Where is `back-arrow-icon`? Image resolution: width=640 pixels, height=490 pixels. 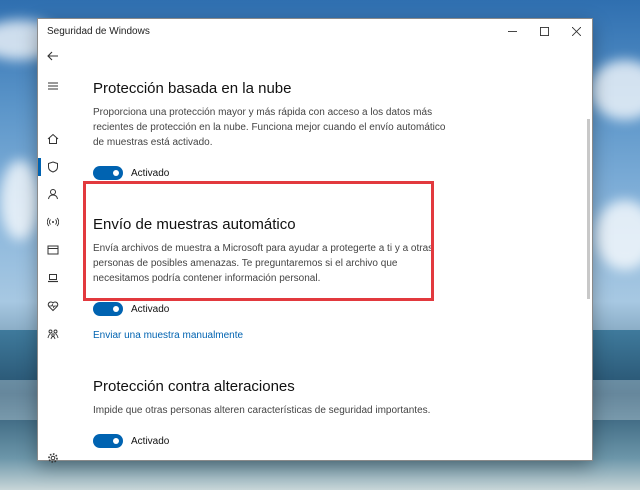
back-arrow-icon is located at coordinates (52, 56).